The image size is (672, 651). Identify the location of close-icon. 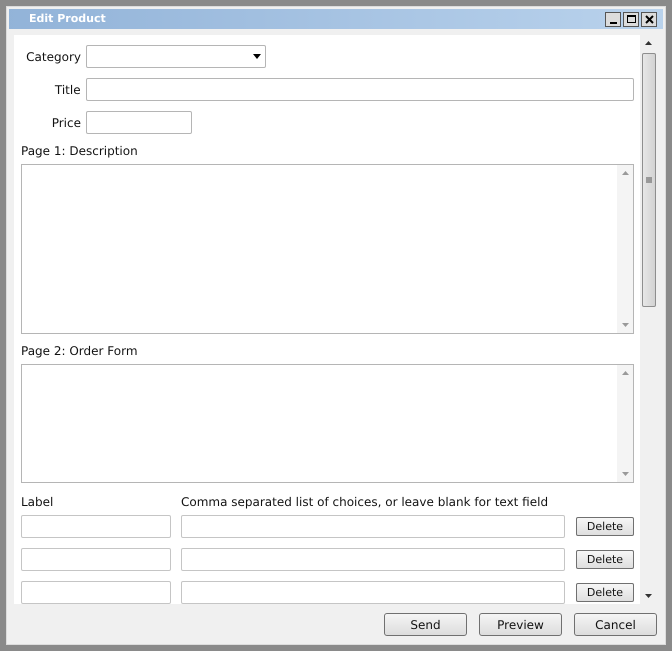
(649, 19).